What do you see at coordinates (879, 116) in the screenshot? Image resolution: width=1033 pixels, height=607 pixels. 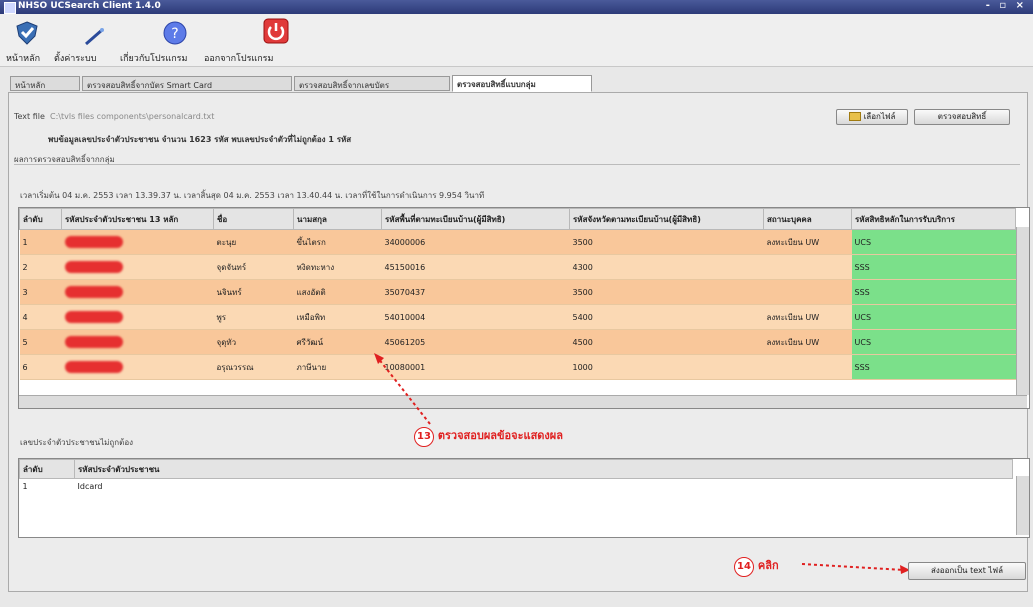 I see `browse-file-label: เลือกไฟล์` at bounding box center [879, 116].